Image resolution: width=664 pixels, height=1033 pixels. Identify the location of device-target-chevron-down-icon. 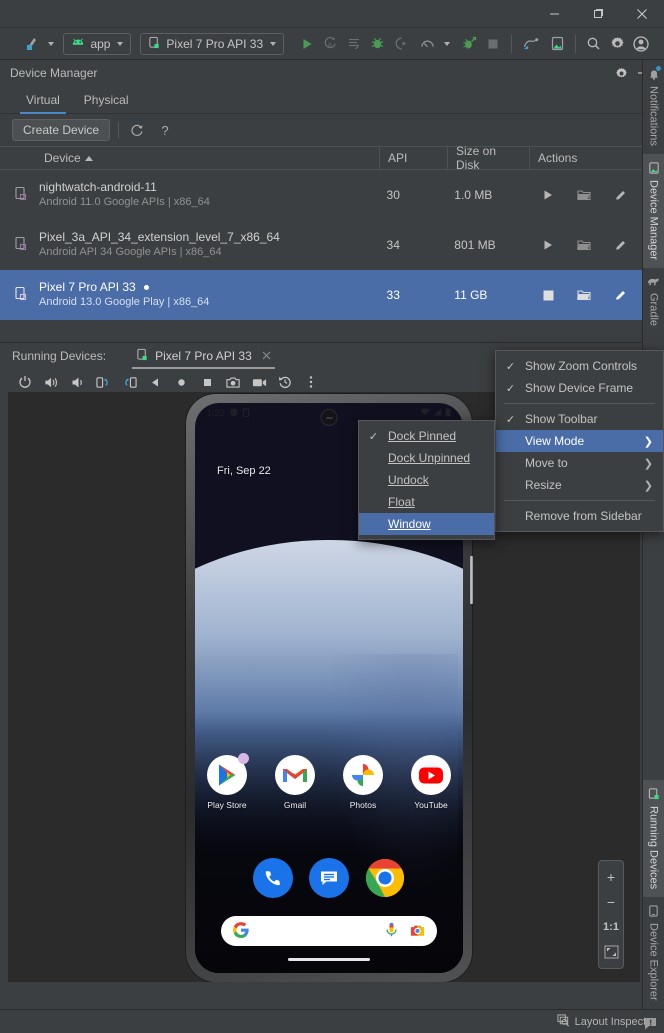
(273, 43).